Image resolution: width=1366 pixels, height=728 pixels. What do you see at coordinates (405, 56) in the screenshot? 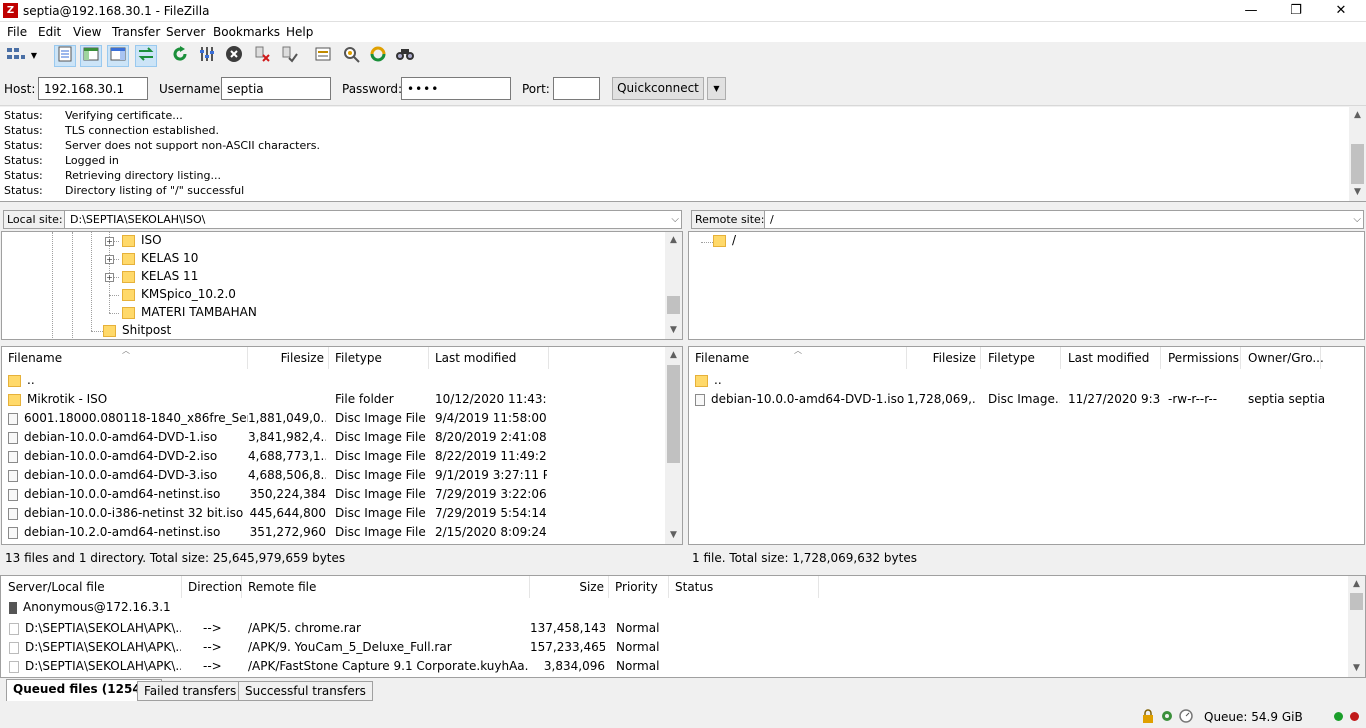
I see `search-icon` at bounding box center [405, 56].